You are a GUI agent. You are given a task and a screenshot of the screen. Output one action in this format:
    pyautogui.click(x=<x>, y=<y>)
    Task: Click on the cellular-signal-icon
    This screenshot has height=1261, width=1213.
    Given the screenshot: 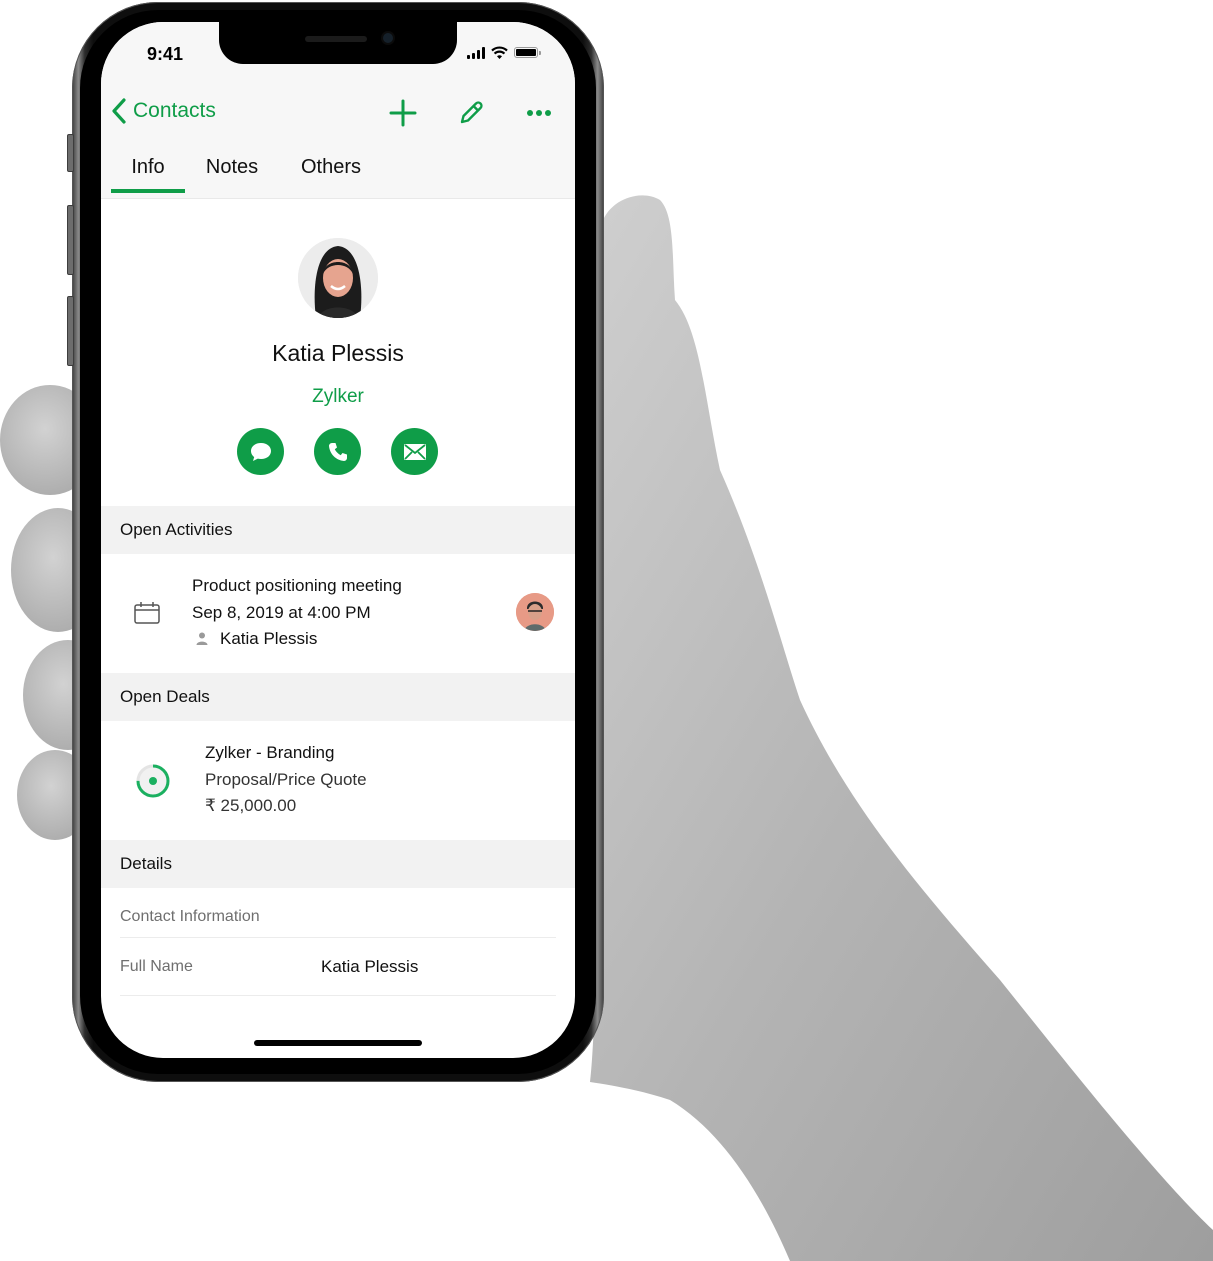 What is the action you would take?
    pyautogui.click(x=476, y=52)
    